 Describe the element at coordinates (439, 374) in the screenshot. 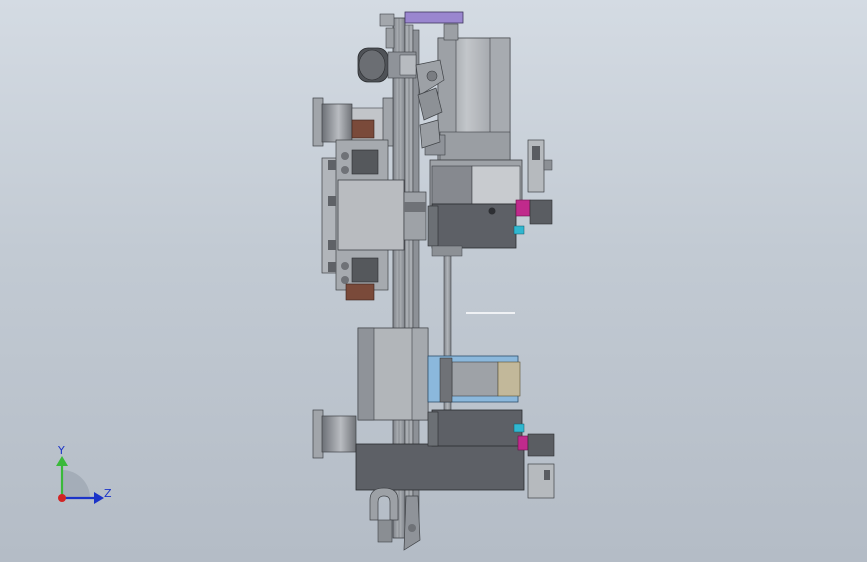

I see `lower-lift-assembly` at that location.